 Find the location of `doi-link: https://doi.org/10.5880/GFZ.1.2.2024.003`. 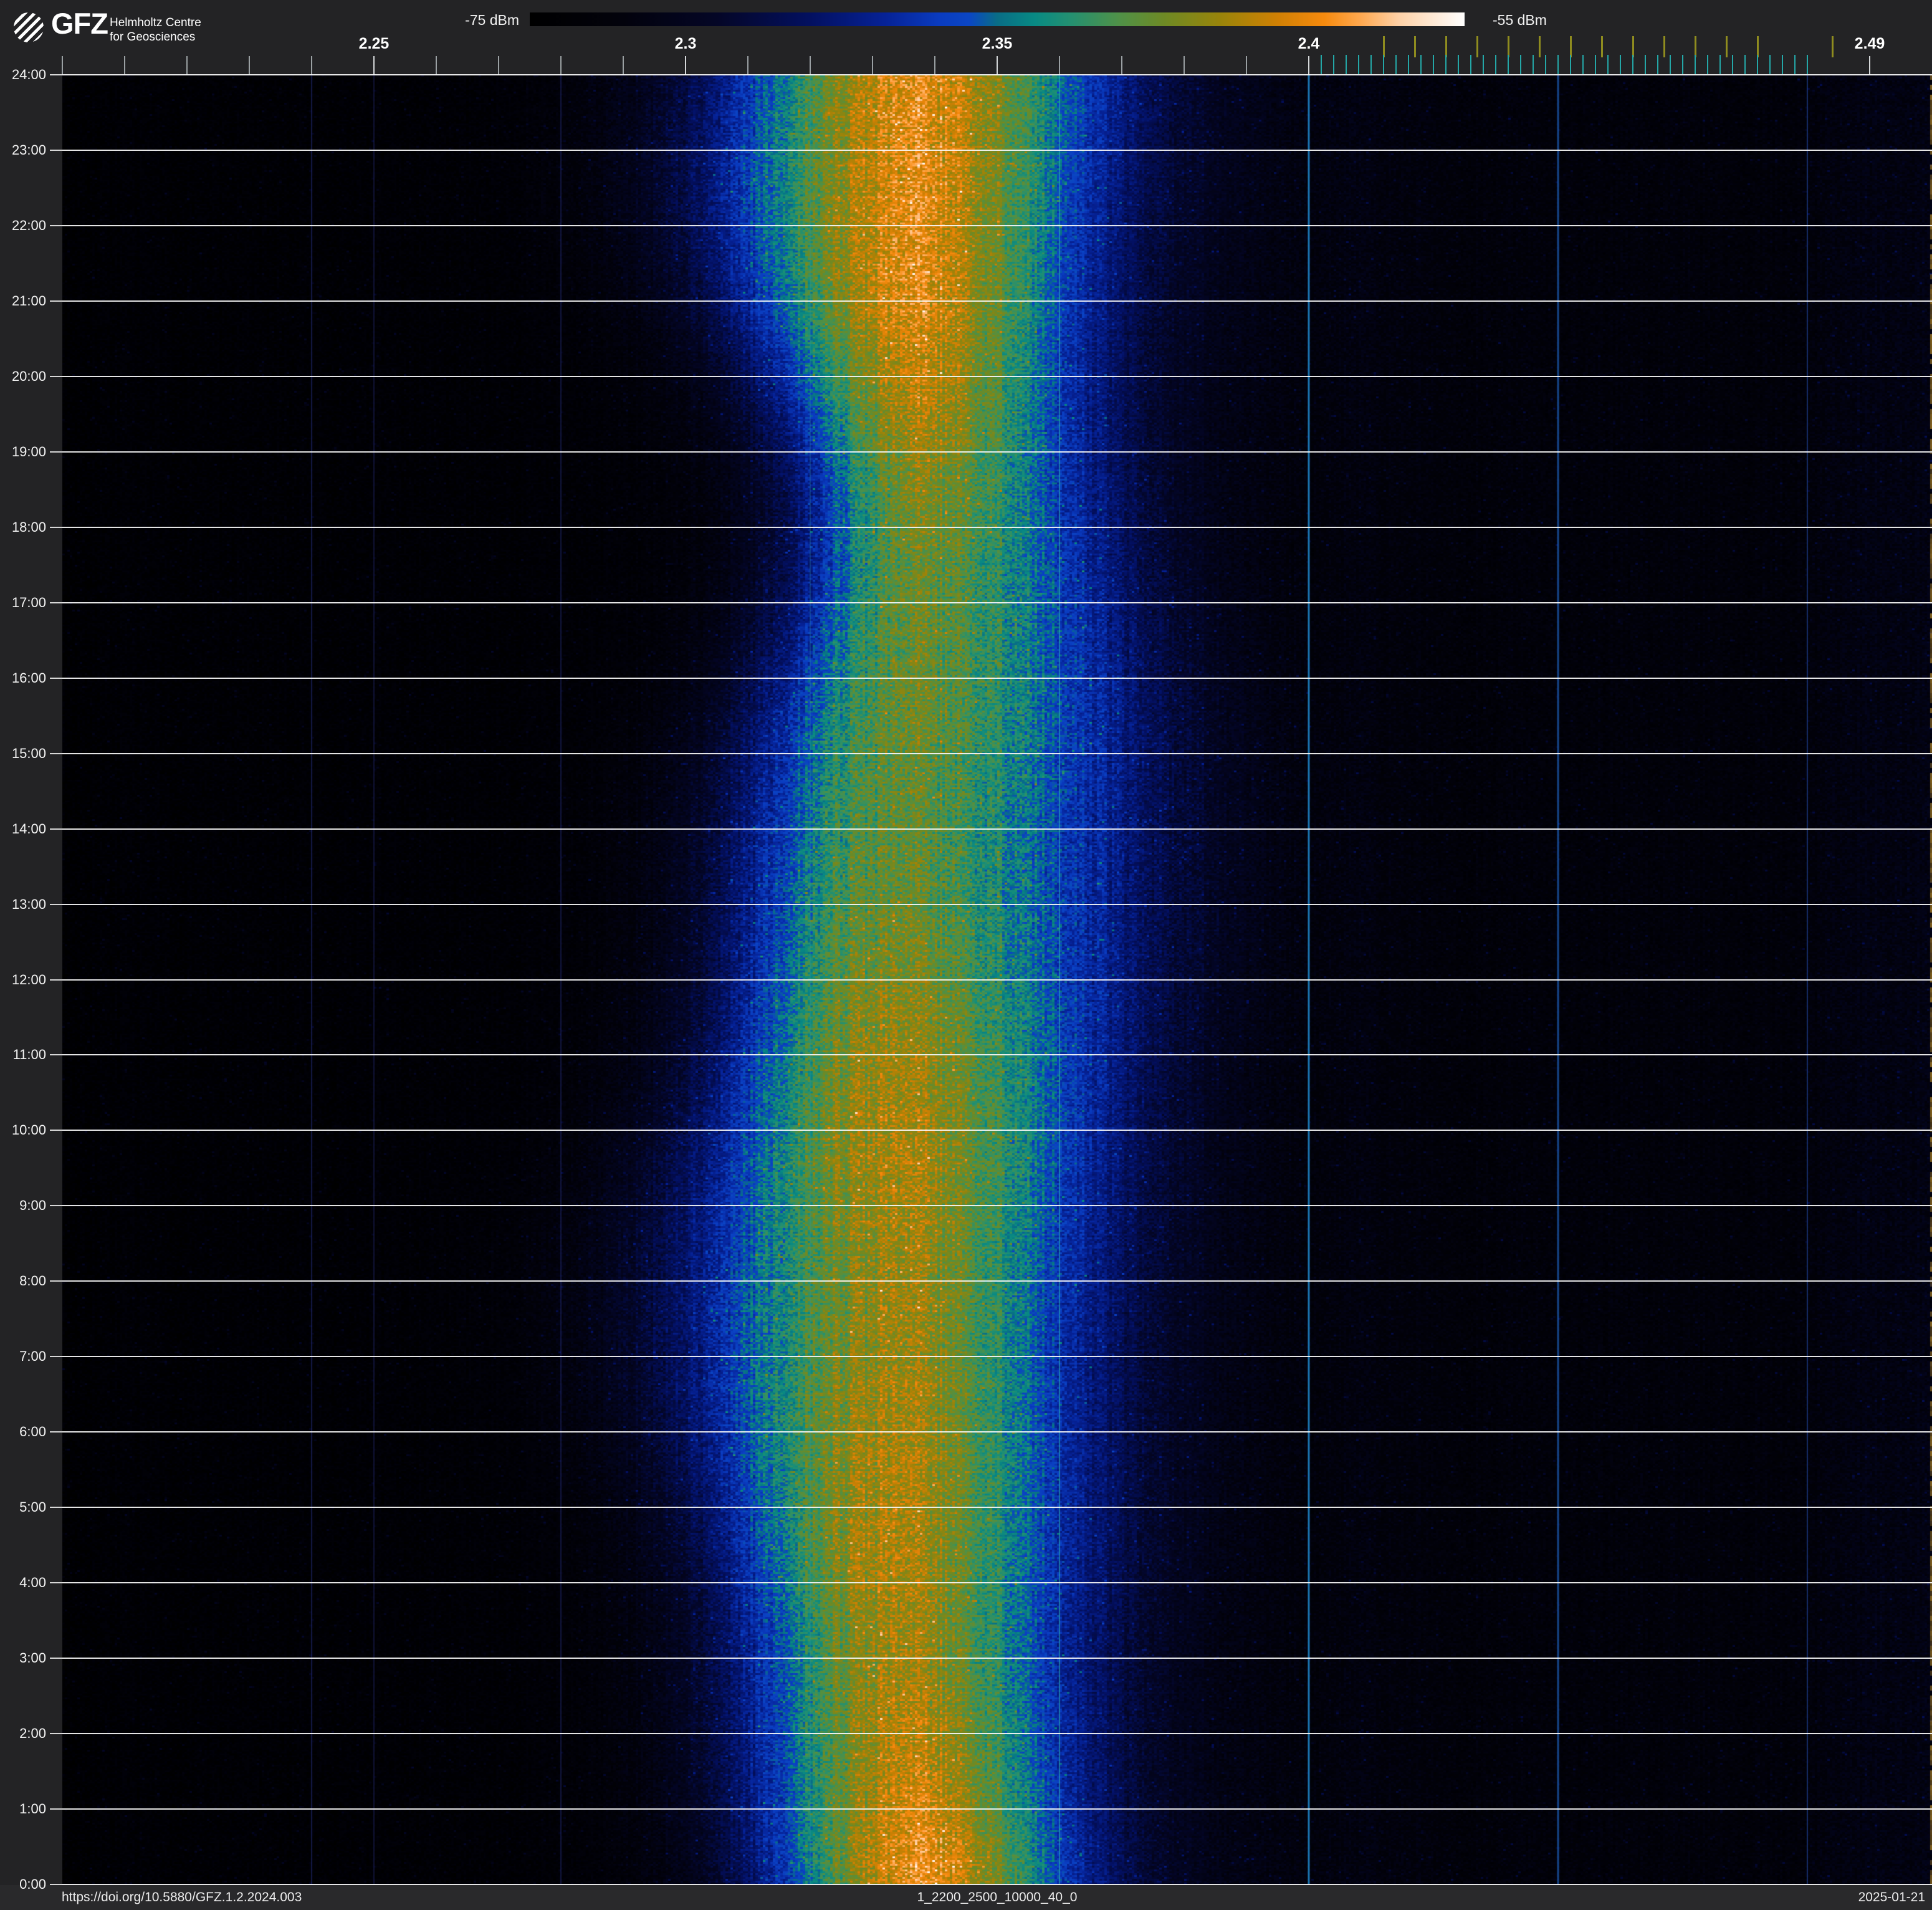

doi-link: https://doi.org/10.5880/GFZ.1.2.2024.003 is located at coordinates (182, 1897).